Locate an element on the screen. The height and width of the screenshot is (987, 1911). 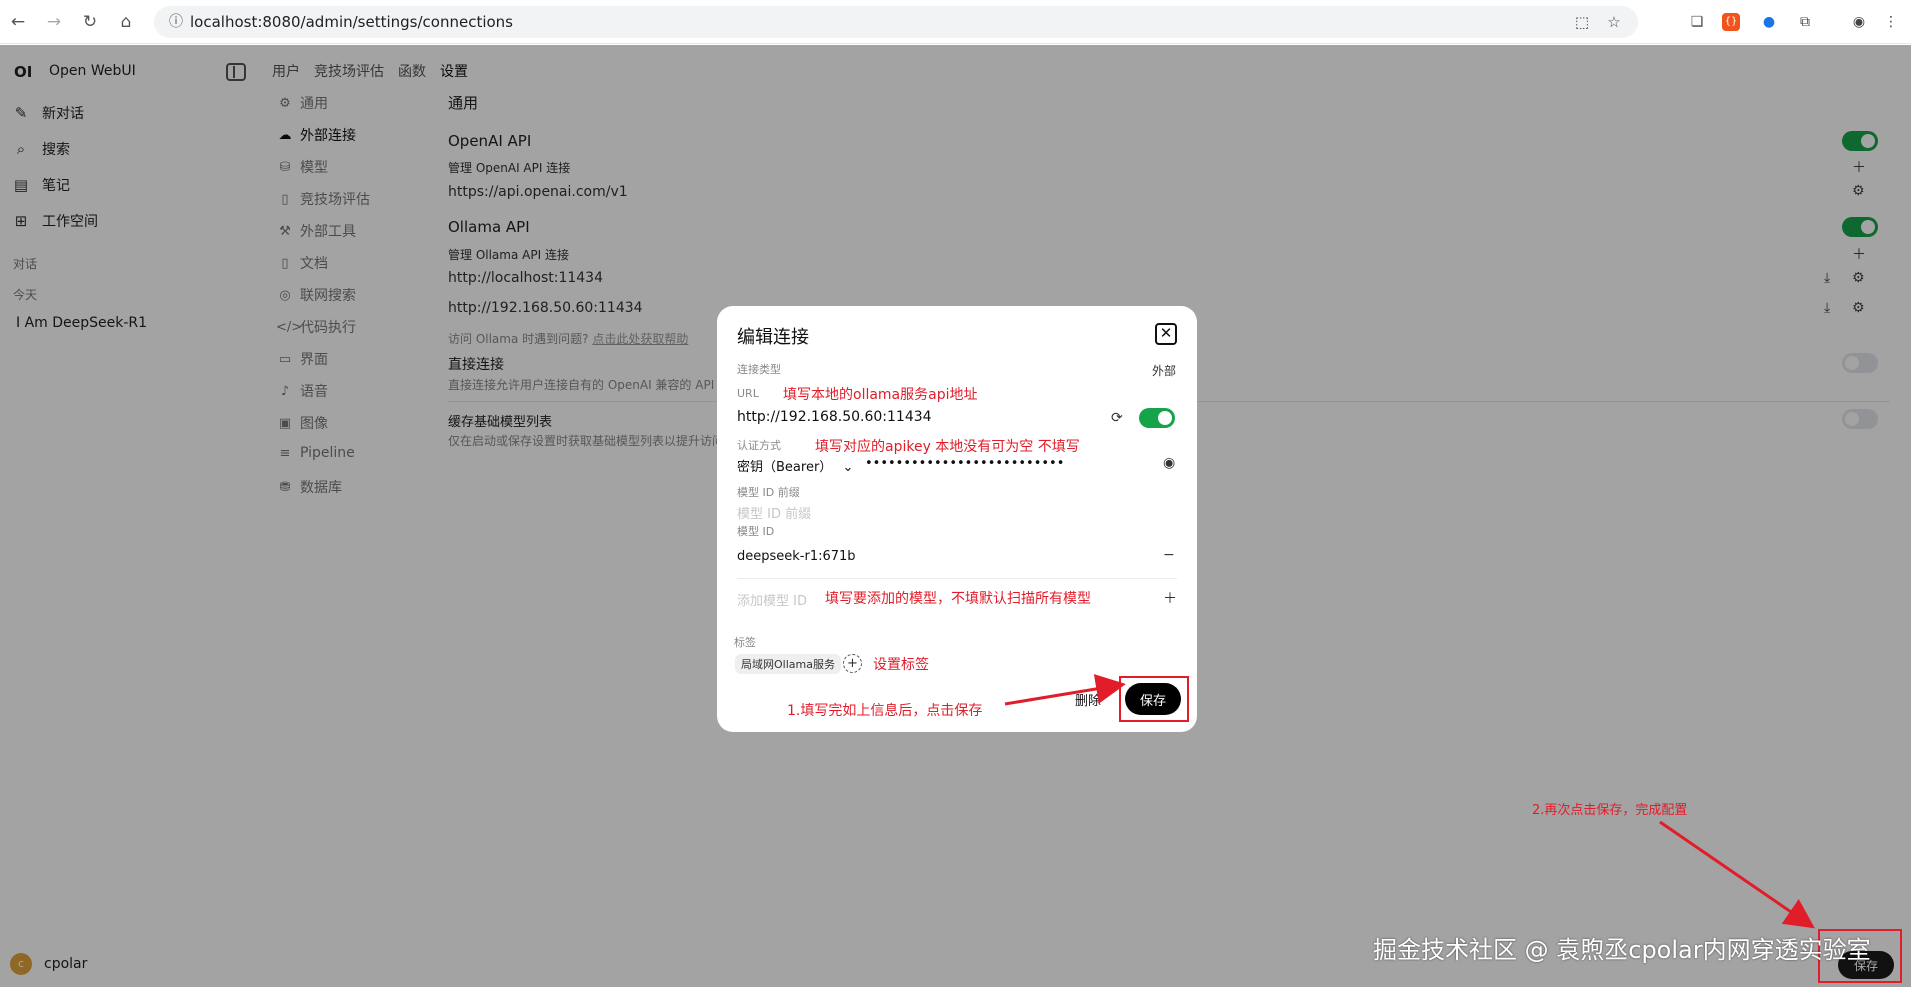
model-id-item: deepseek-r1:671b is located at coordinates (796, 556).